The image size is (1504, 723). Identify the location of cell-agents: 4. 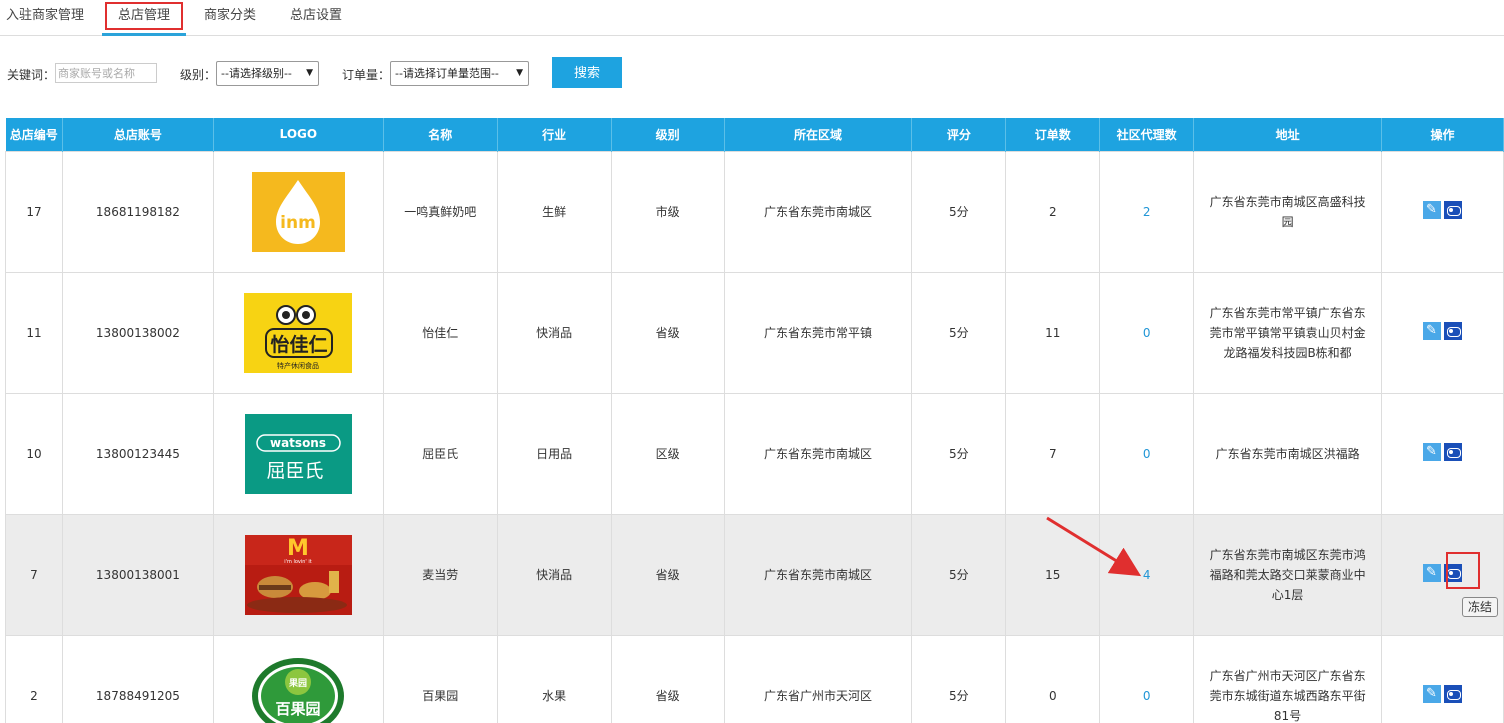
(1147, 574).